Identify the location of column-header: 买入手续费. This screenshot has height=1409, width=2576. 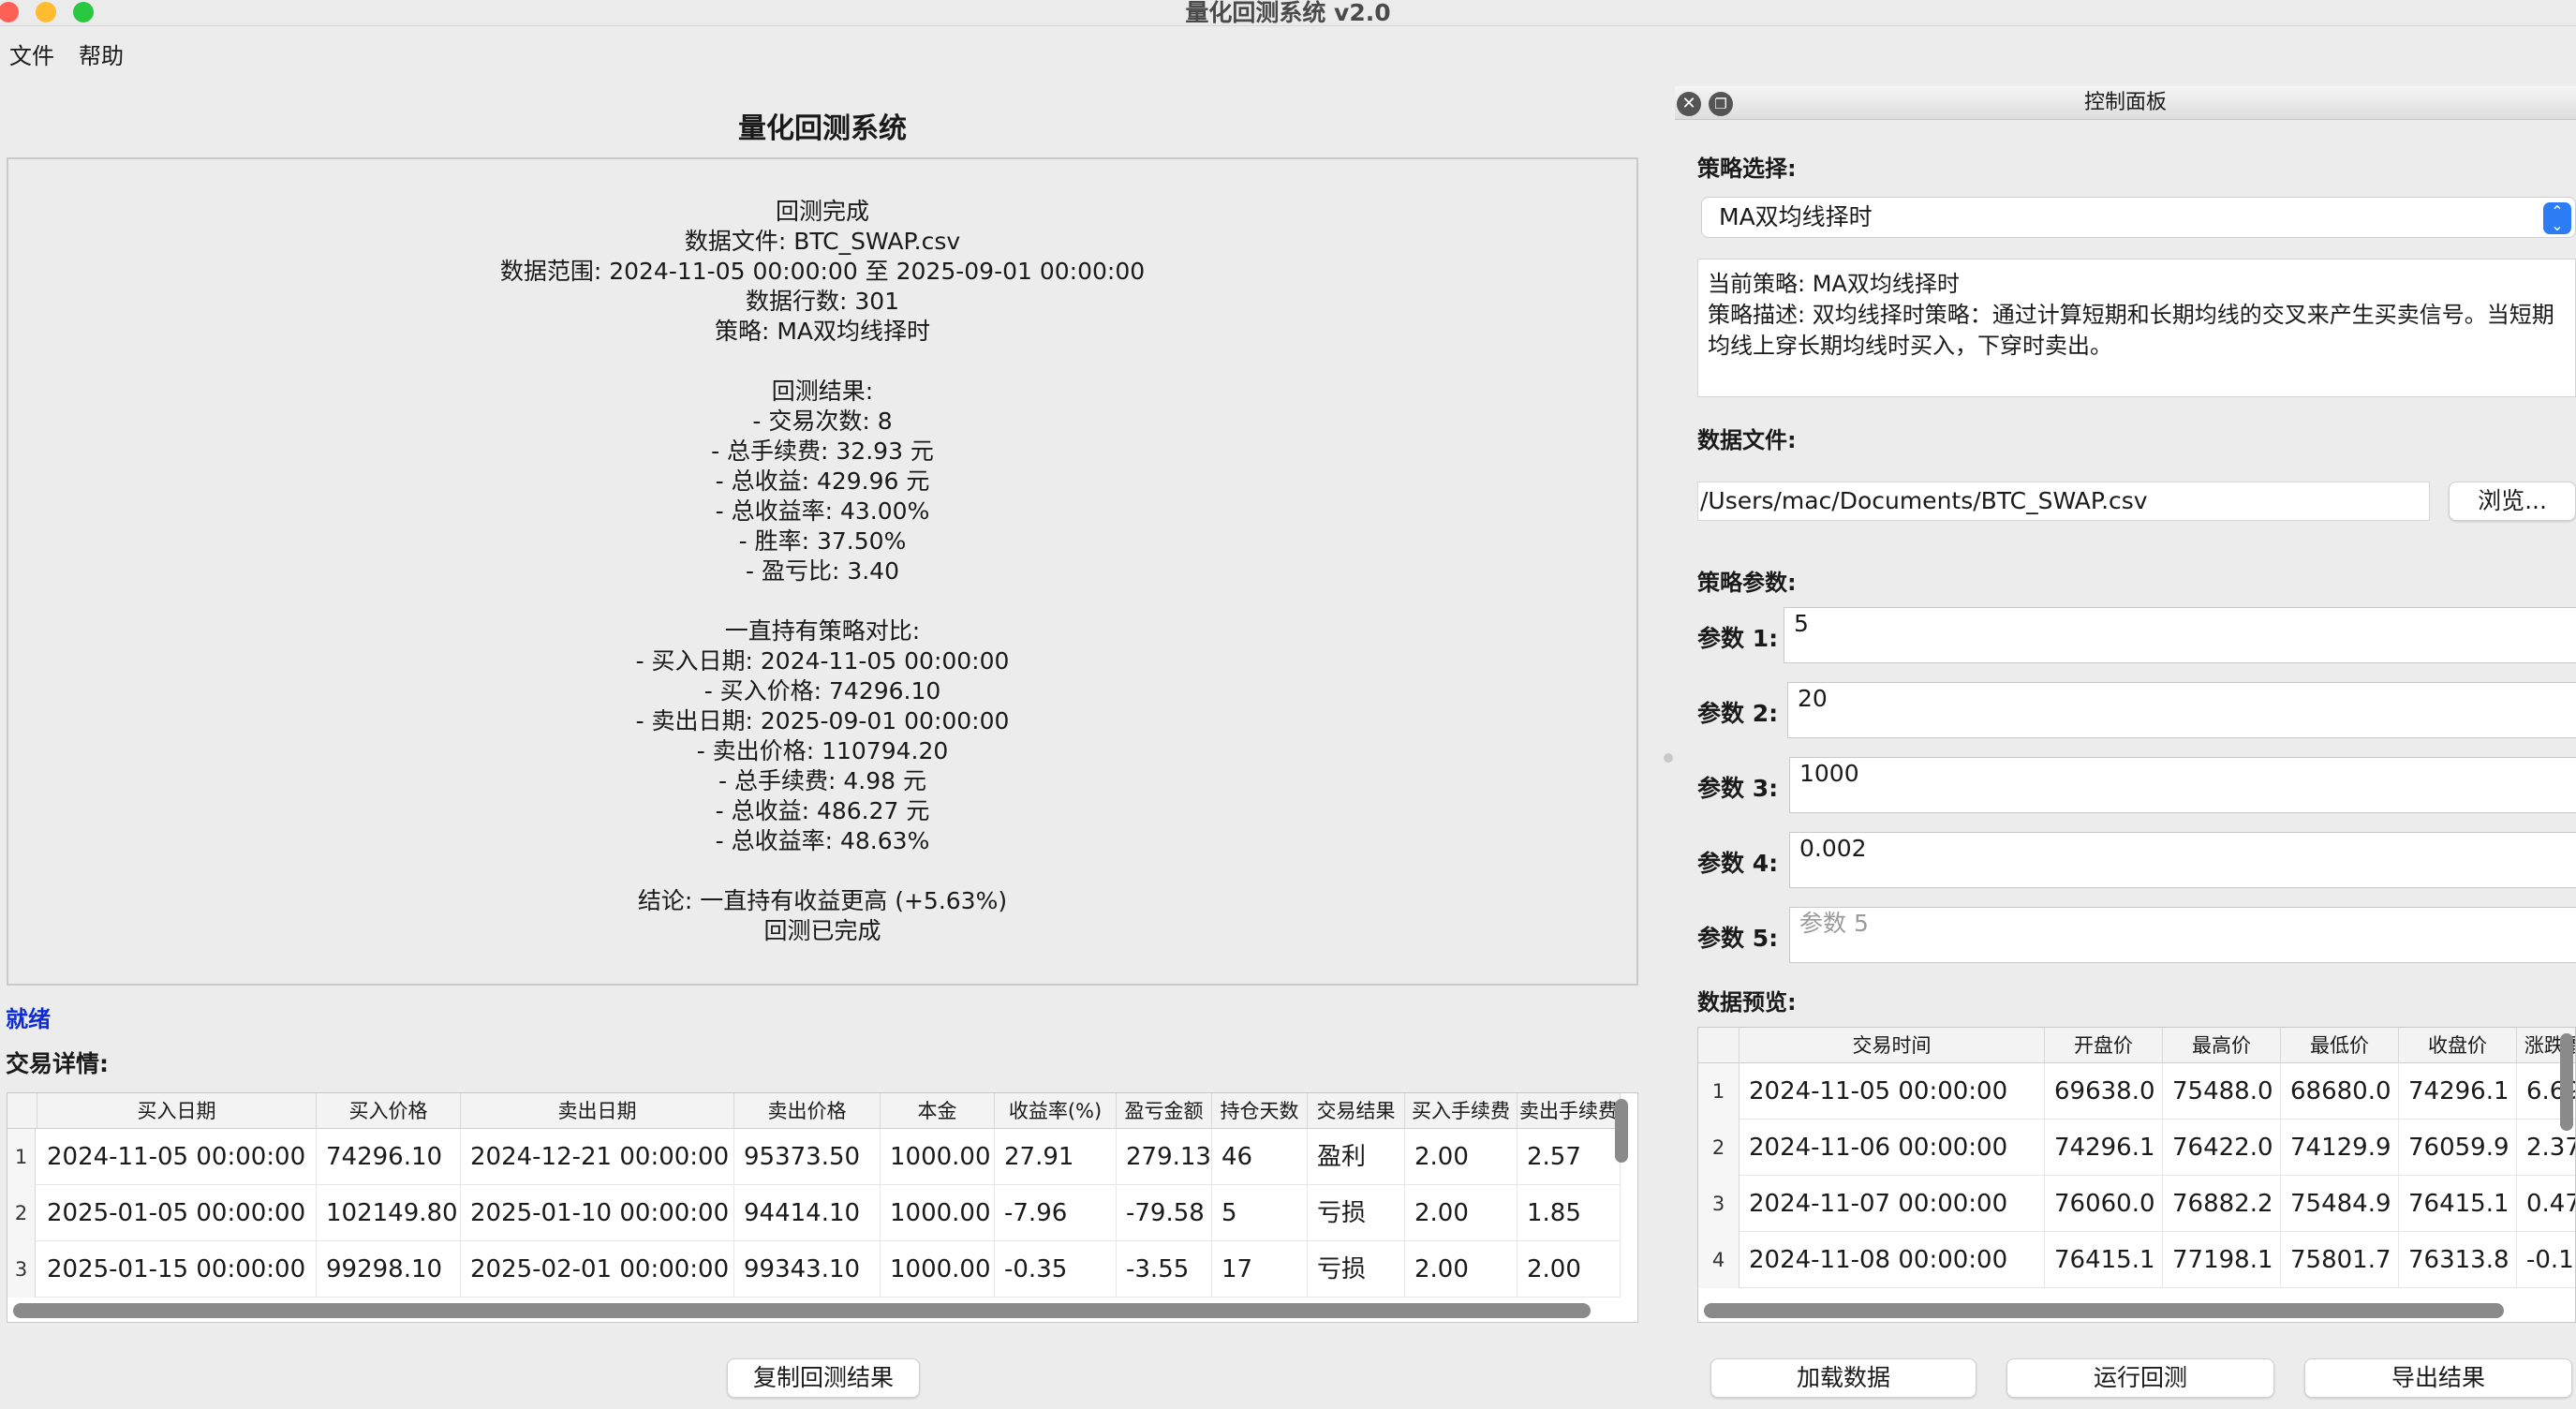
(1461, 1111).